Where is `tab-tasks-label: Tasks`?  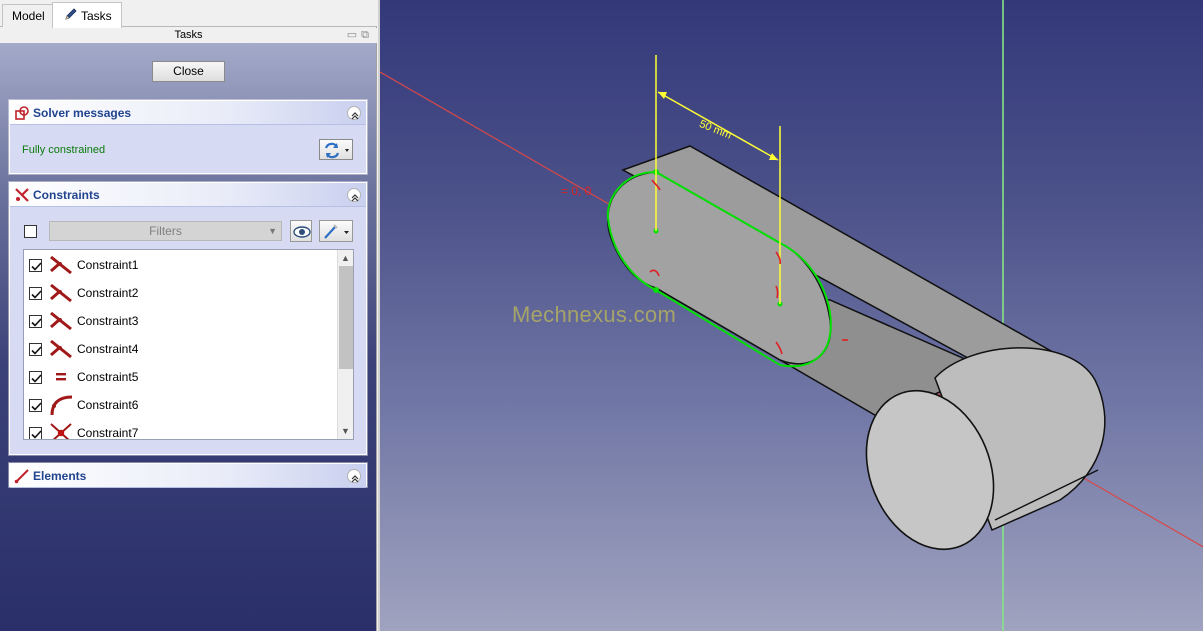 tab-tasks-label: Tasks is located at coordinates (96, 16).